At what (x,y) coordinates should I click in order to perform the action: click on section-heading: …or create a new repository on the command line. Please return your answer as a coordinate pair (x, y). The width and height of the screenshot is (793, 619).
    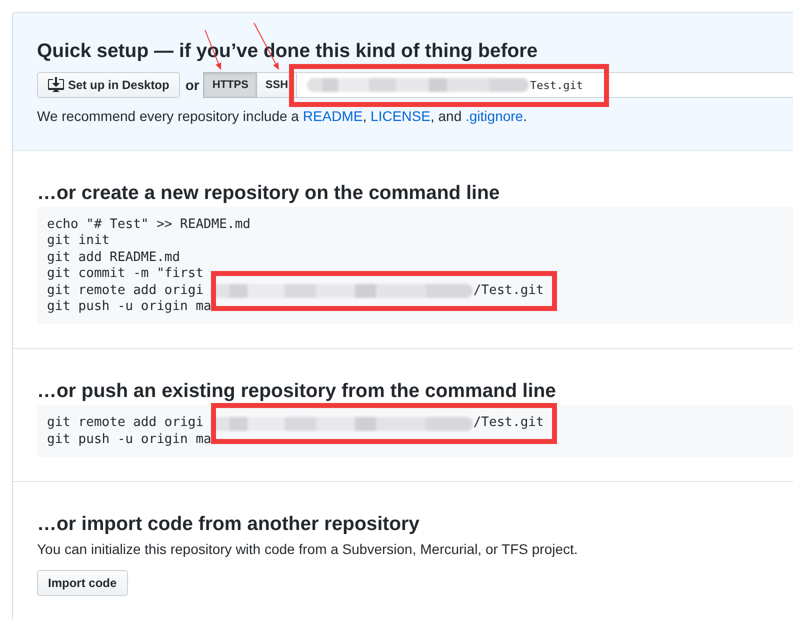
    Looking at the image, I should click on (269, 193).